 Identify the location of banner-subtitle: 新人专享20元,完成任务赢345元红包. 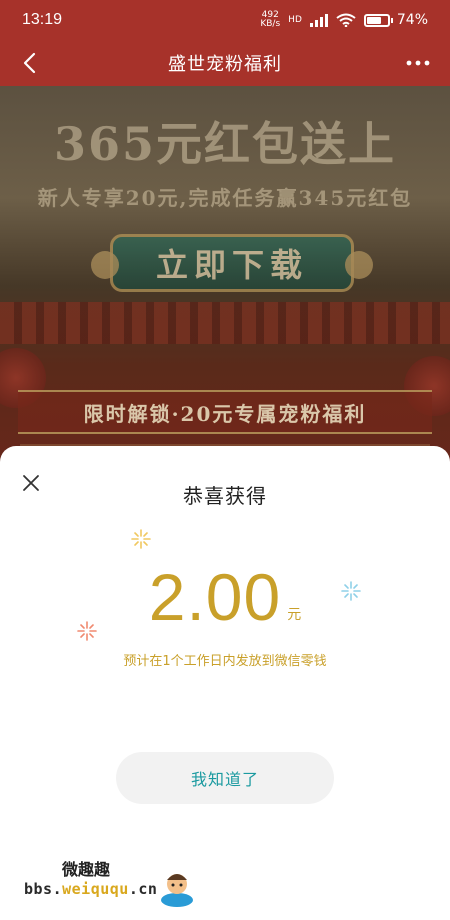
(225, 198).